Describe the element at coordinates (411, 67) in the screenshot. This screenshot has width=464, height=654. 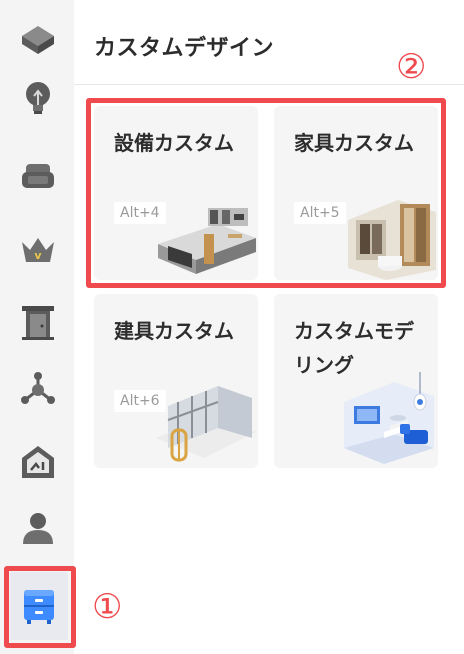
I see `annotation-marker-2: ②` at that location.